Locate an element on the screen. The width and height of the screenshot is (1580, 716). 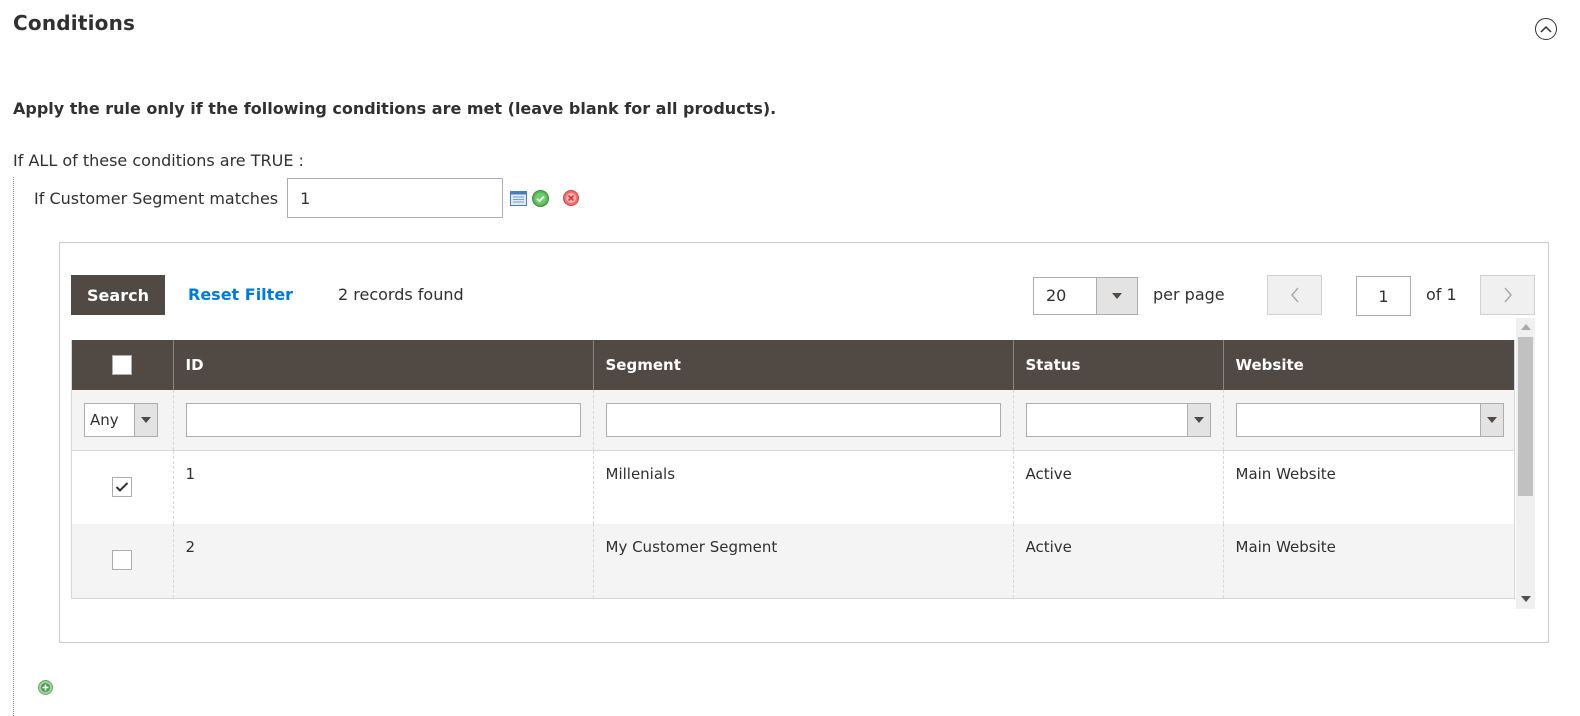
column-header-website: Website is located at coordinates (1368, 365).